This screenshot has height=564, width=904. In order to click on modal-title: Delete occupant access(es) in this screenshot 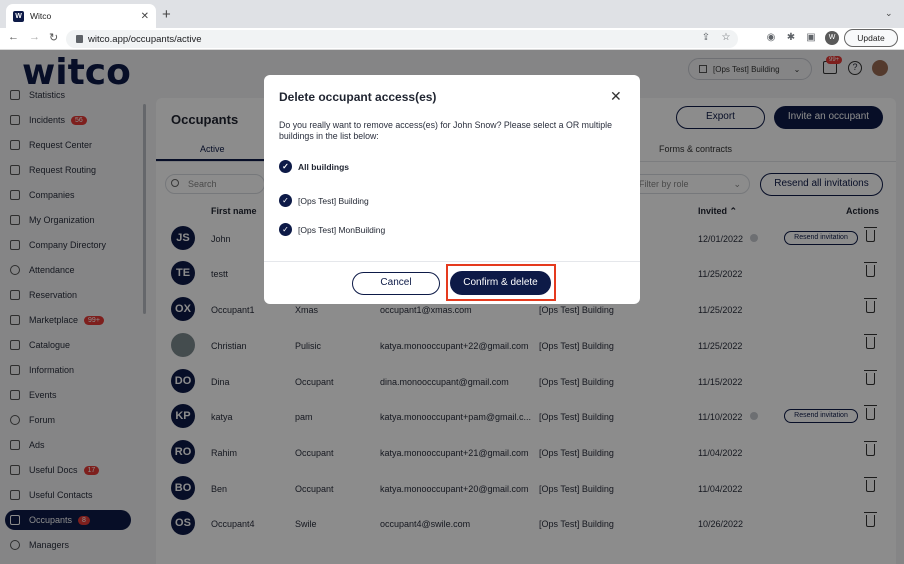, I will do `click(358, 97)`.